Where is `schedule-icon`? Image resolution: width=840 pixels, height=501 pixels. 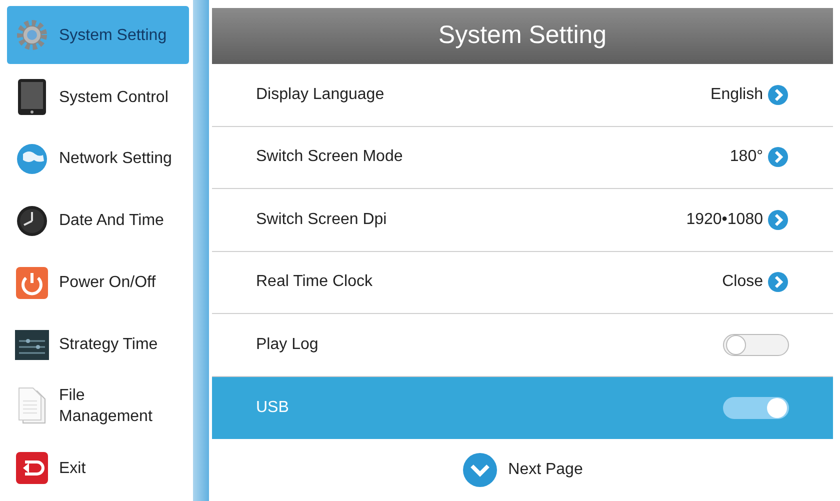 schedule-icon is located at coordinates (32, 344).